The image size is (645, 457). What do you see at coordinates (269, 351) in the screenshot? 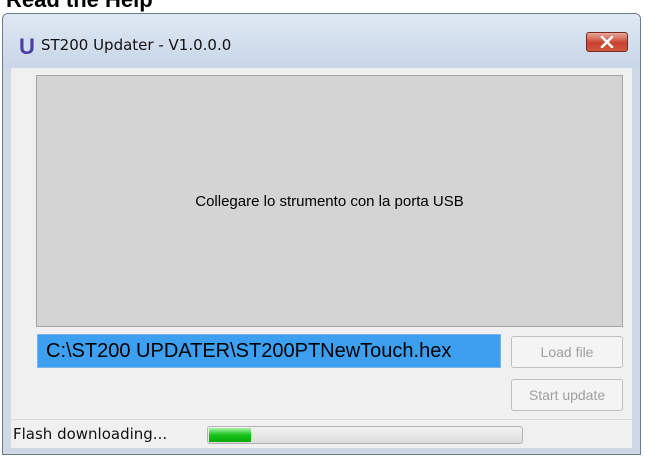
I see `file-path-field: C:\ST200 UPDATER\ST200PTNewTouch.hex` at bounding box center [269, 351].